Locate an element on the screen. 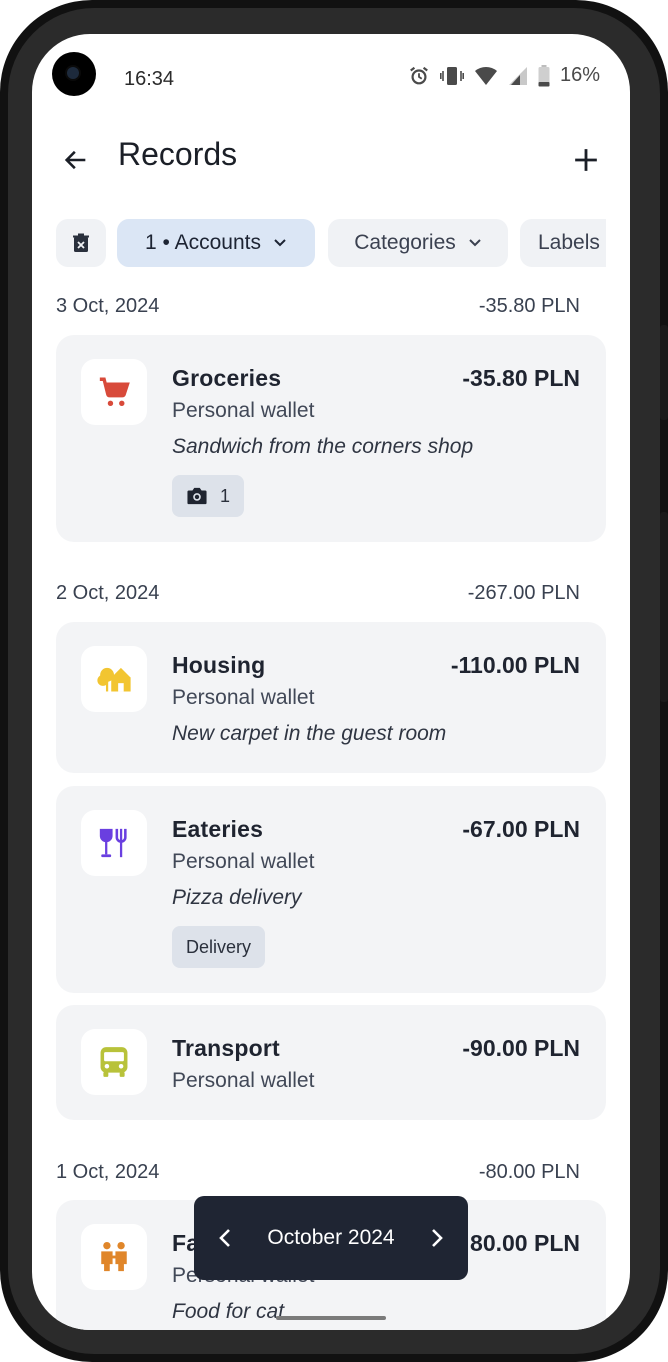 This screenshot has height=1362, width=668. family-icon is located at coordinates (114, 1256).